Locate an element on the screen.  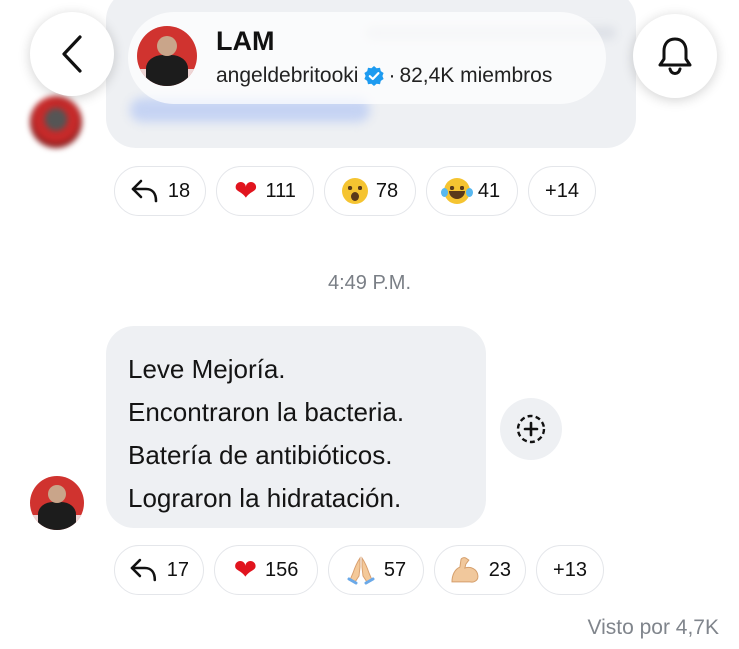
more-reactions-count: +13 is located at coordinates (570, 569).